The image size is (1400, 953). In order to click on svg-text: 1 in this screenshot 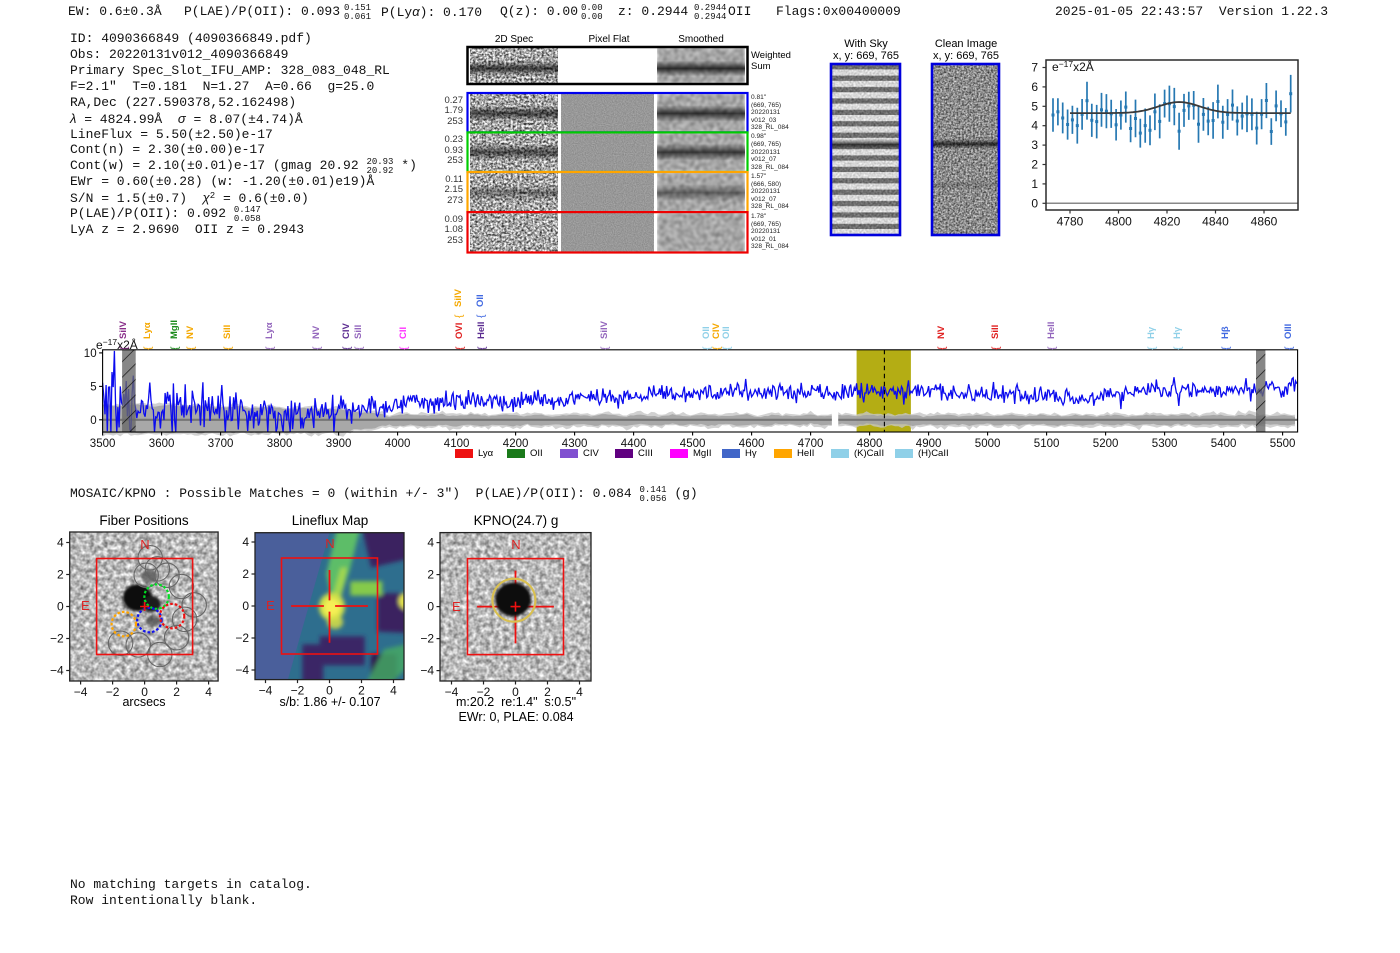, I will do `click(1034, 184)`.